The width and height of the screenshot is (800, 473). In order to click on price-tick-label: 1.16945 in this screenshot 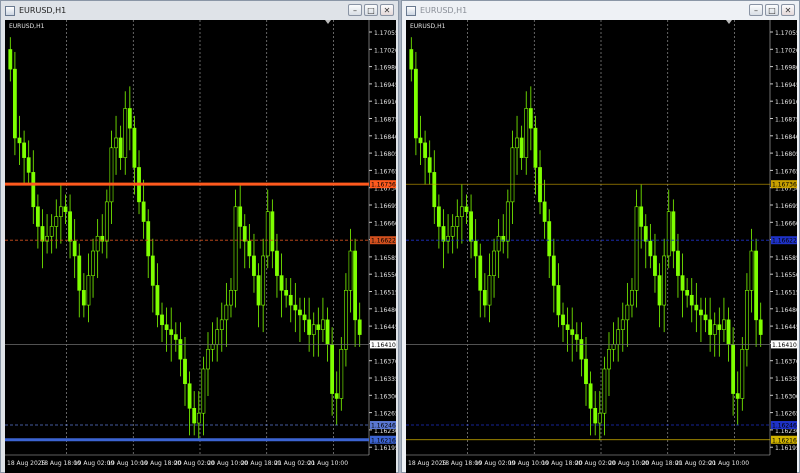, I will do `click(385, 85)`.